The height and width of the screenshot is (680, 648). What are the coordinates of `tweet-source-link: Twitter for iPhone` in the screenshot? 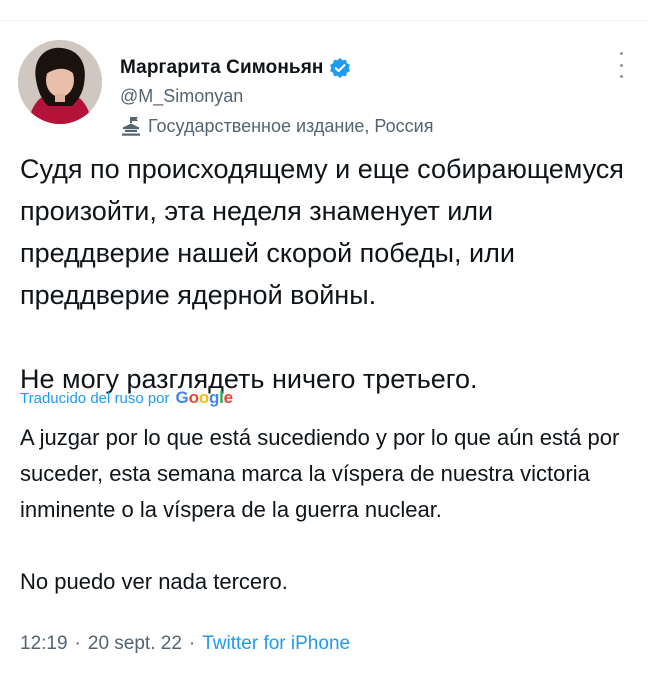 It's located at (276, 644).